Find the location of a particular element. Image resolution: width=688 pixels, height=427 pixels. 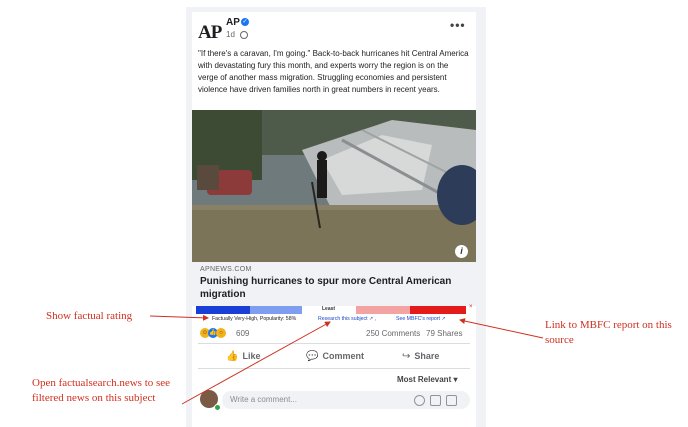

mbfc-close-button: × is located at coordinates (471, 307).